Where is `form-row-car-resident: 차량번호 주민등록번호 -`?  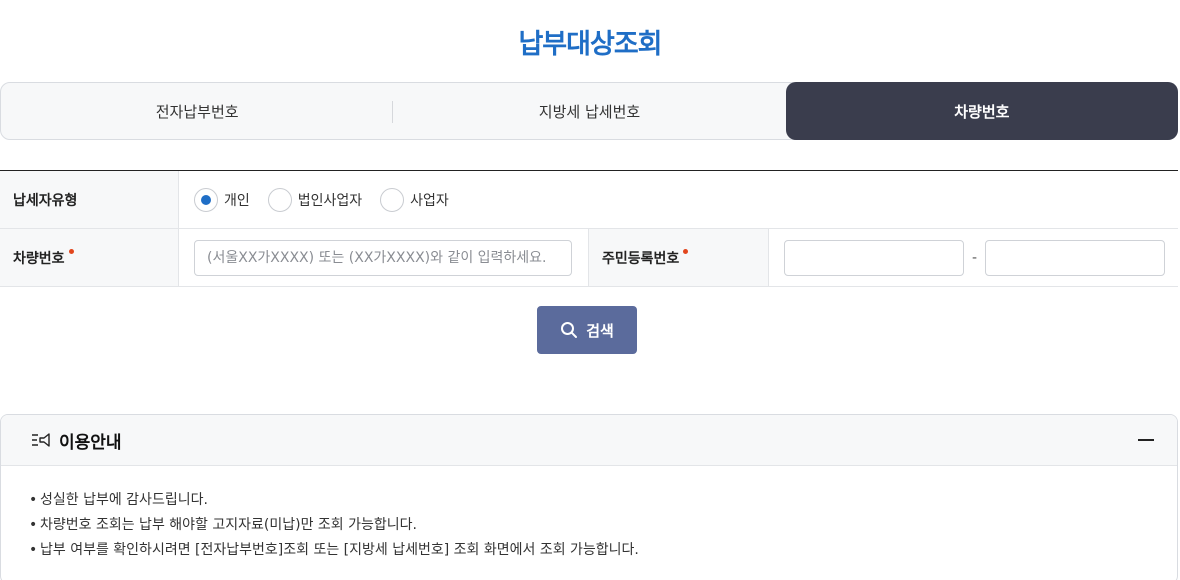
form-row-car-resident: 차량번호 주민등록번호 - is located at coordinates (589, 258).